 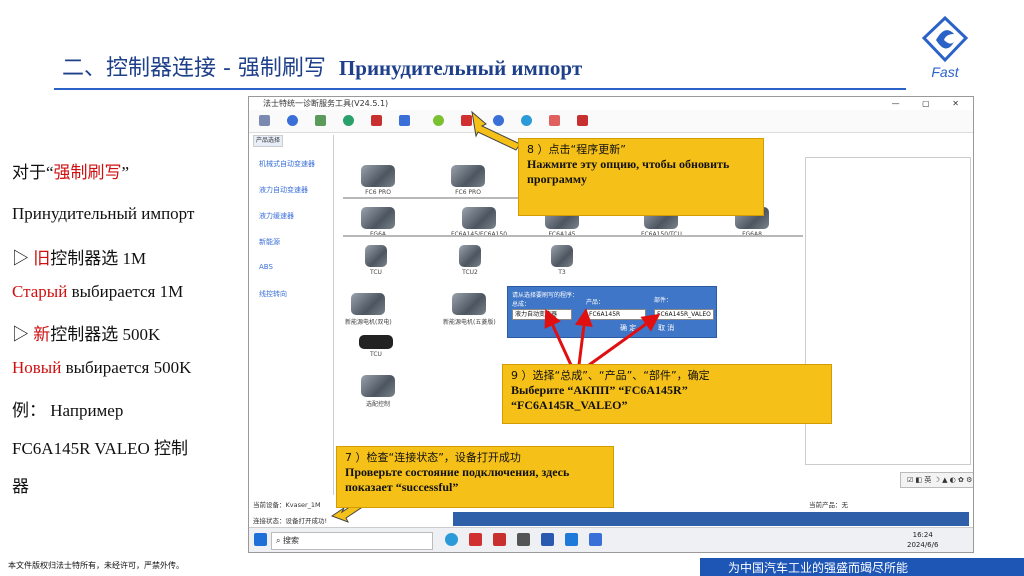 What do you see at coordinates (98, 291) in the screenshot?
I see `text-old-controller-ru: Старый выбирается 1M` at bounding box center [98, 291].